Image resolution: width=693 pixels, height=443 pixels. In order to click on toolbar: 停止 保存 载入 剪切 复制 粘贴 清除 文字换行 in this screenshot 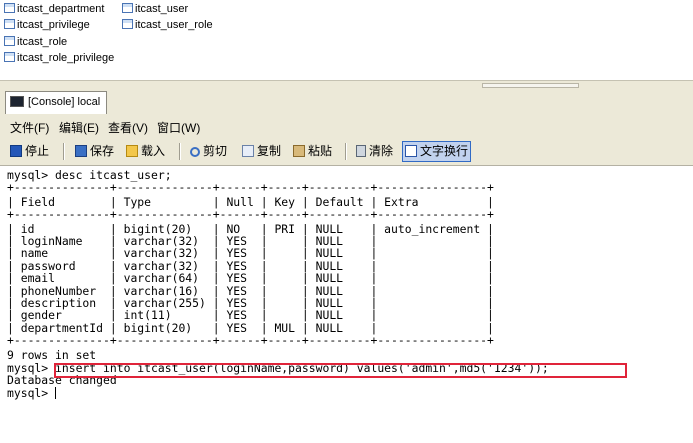, I will do `click(346, 152)`.